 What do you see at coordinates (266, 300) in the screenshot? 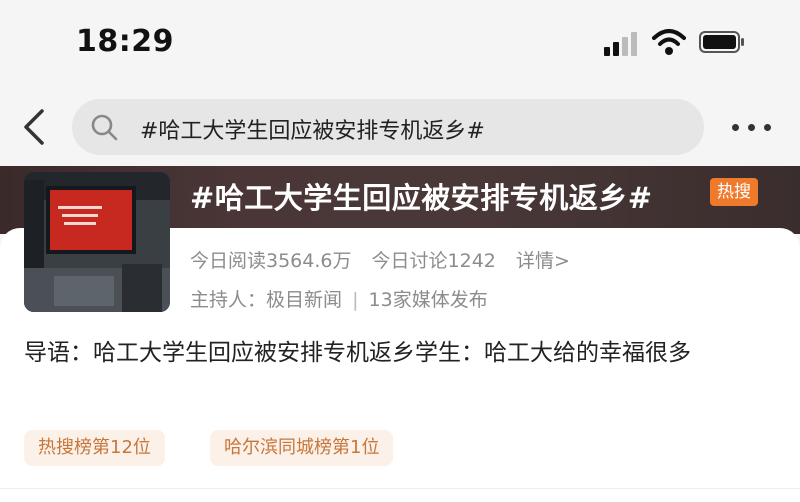
I see `host-label: 主持人：极目新闻` at bounding box center [266, 300].